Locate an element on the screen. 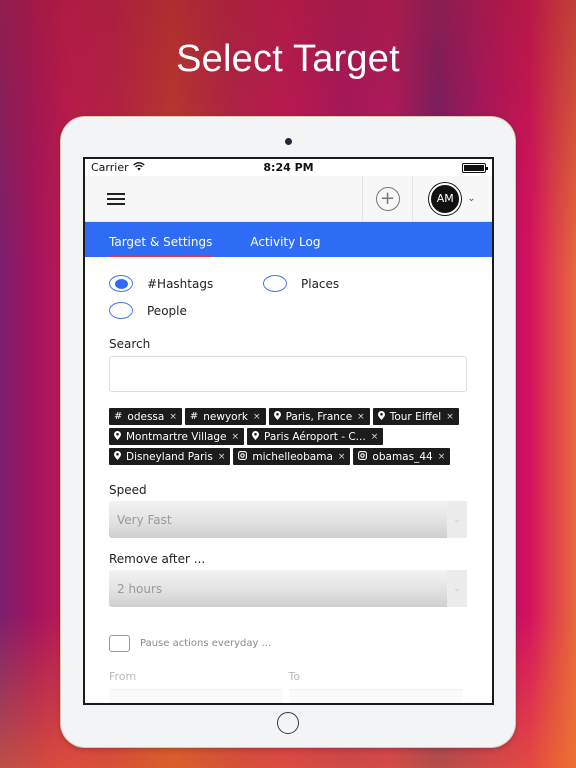 This screenshot has width=576, height=768. target-chip: # newyork × is located at coordinates (225, 416).